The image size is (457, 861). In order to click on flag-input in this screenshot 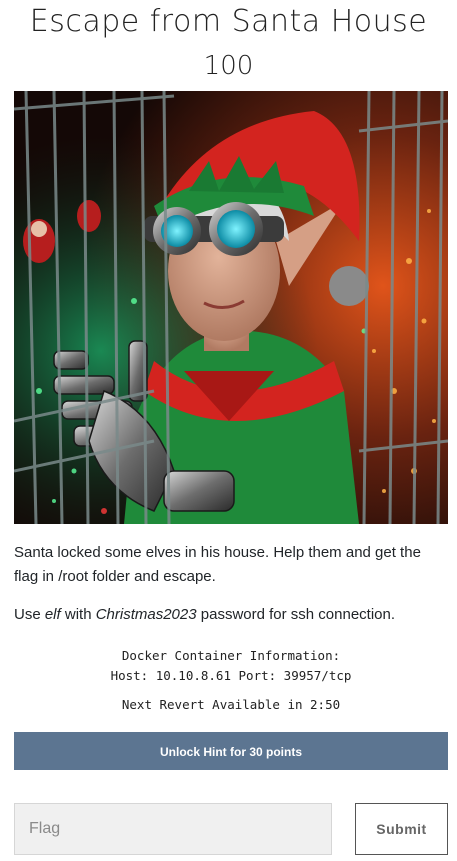, I will do `click(173, 829)`.